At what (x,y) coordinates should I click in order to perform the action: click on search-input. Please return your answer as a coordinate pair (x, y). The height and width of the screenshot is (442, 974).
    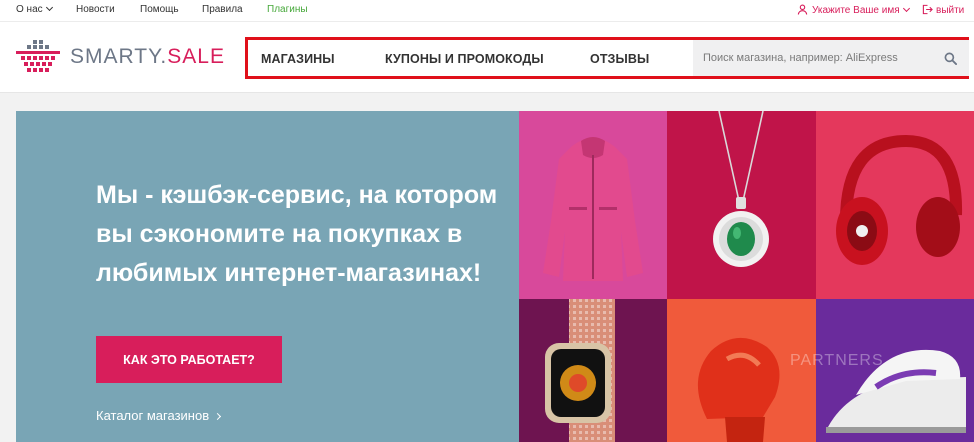
    Looking at the image, I should click on (818, 58).